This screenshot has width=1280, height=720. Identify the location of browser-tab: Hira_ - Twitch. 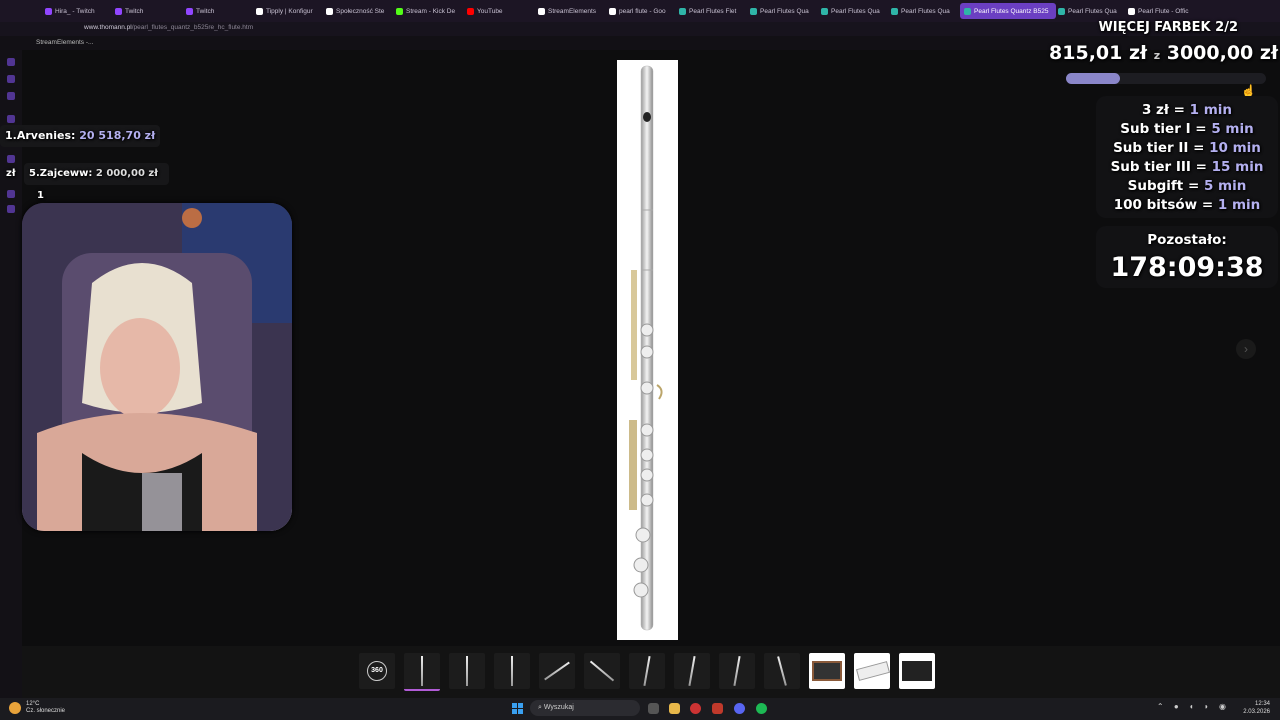
(78, 11).